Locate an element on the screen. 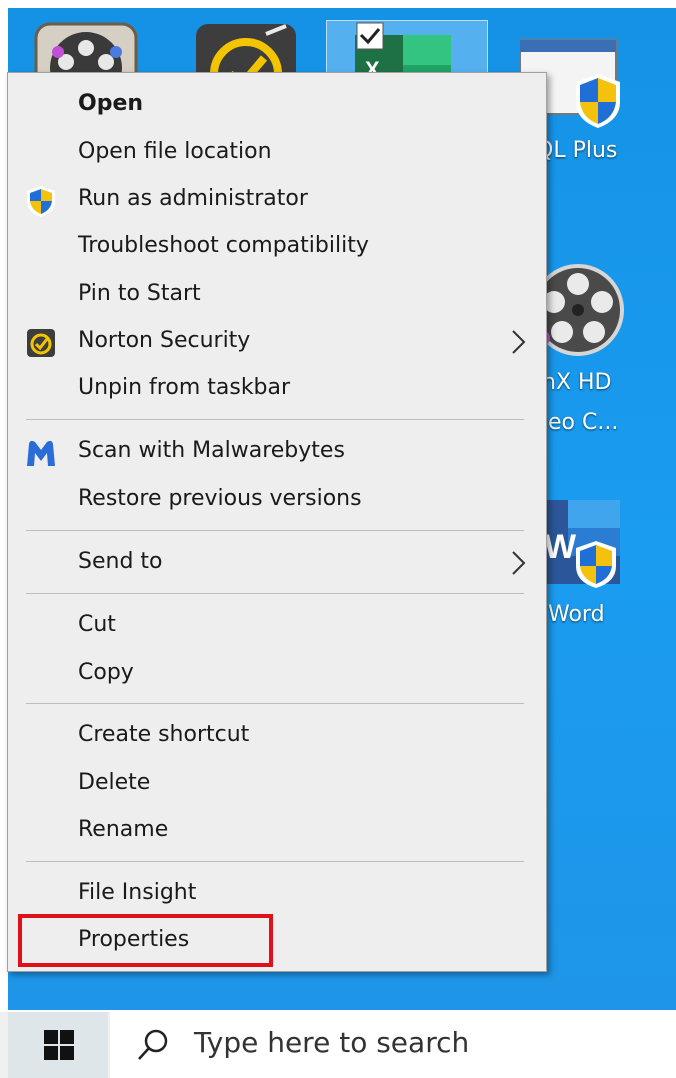  desktop-icon-label: QL Plus is located at coordinates (577, 150).